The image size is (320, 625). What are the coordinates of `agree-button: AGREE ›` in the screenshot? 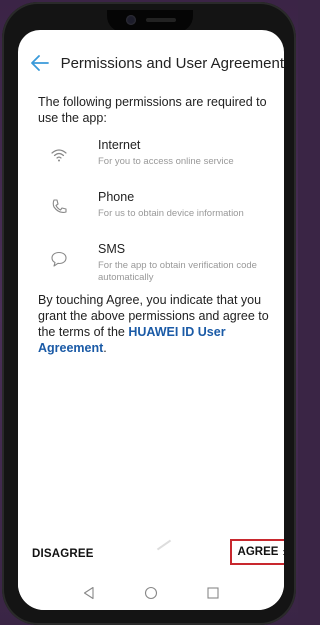 It's located at (257, 552).